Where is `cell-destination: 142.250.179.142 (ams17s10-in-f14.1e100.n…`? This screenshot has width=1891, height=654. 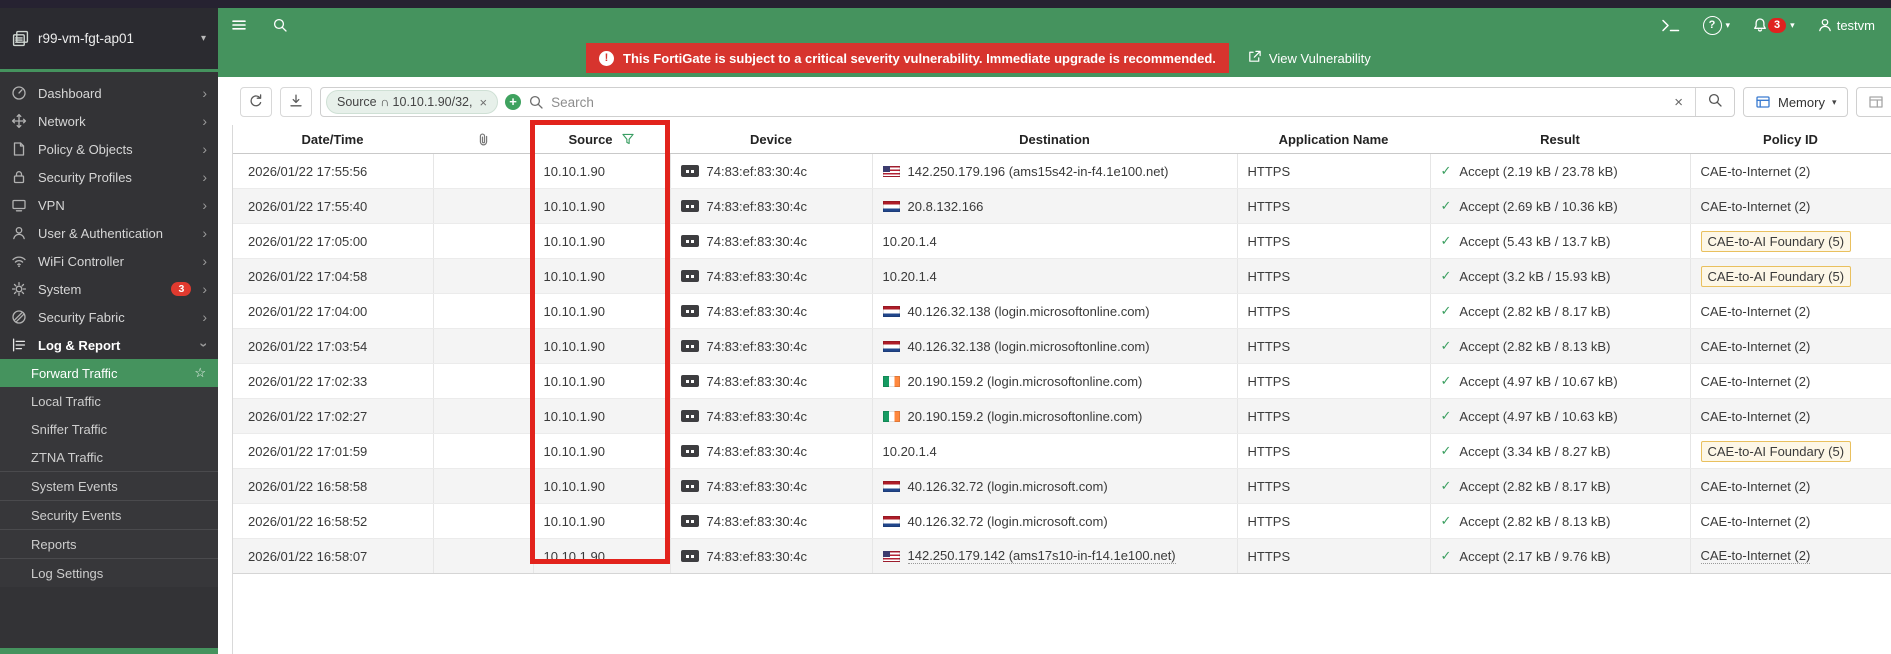 cell-destination: 142.250.179.142 (ams17s10-in-f14.1e100.n… is located at coordinates (1055, 556).